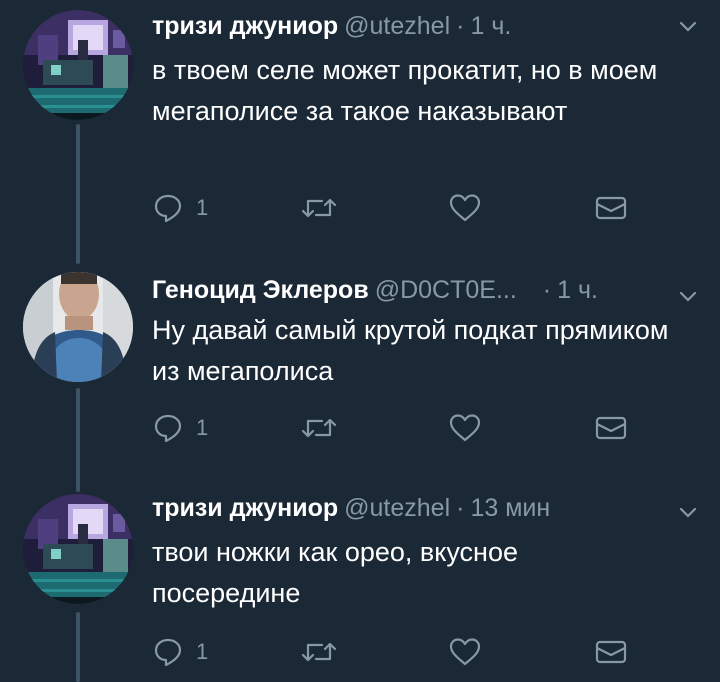  Describe the element at coordinates (510, 508) in the screenshot. I see `timestamp: 13 мин` at that location.